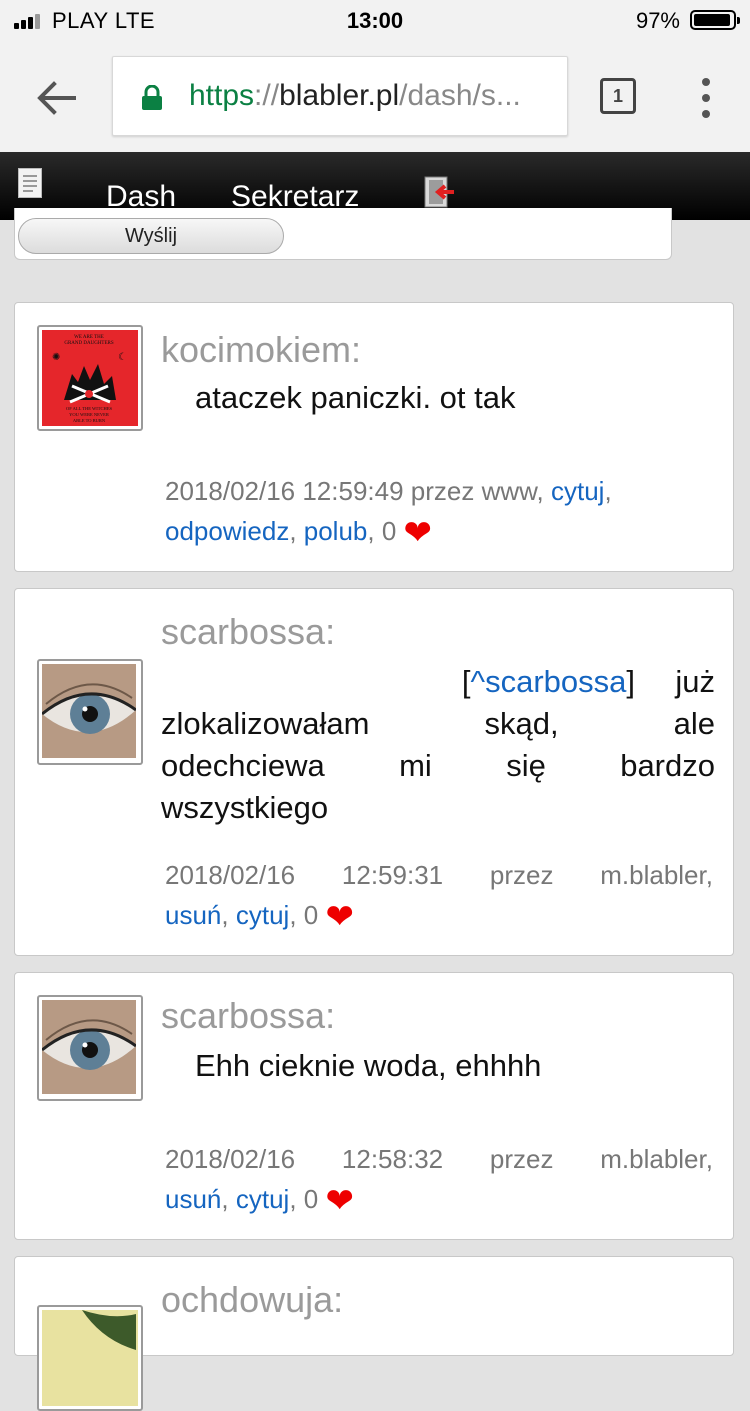  I want to click on post-form: Wyślij, so click(343, 234).